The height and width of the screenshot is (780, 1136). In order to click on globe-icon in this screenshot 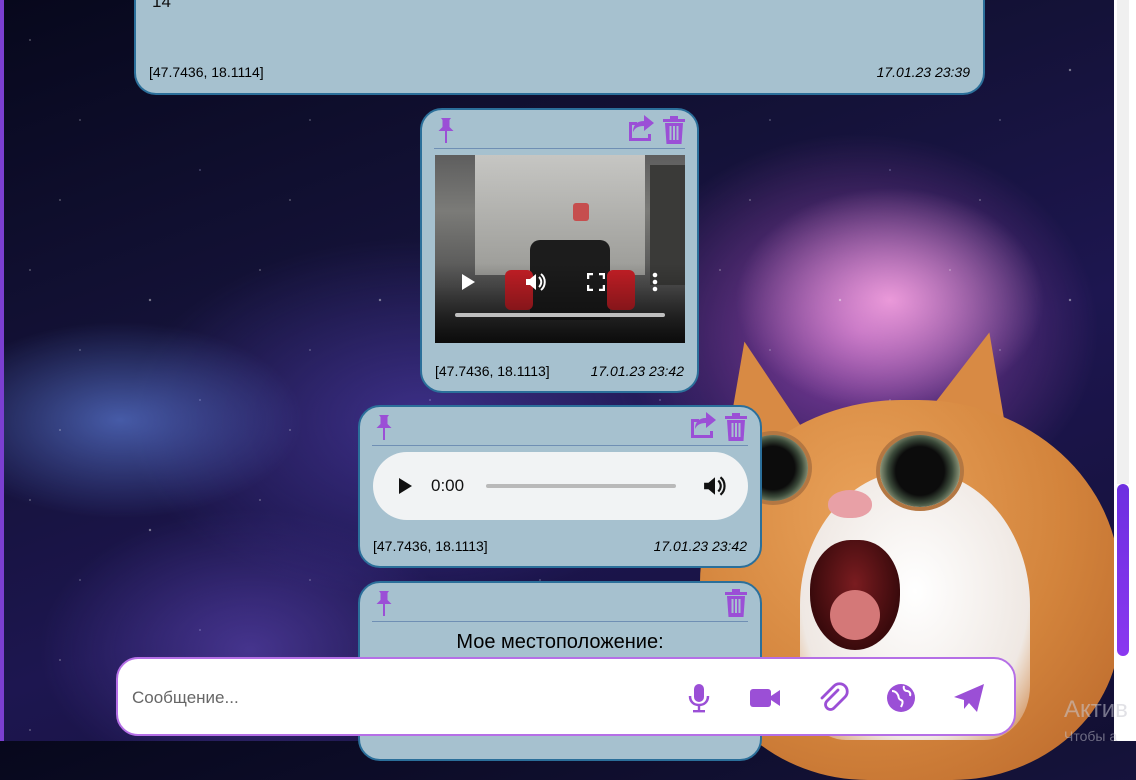, I will do `click(901, 698)`.